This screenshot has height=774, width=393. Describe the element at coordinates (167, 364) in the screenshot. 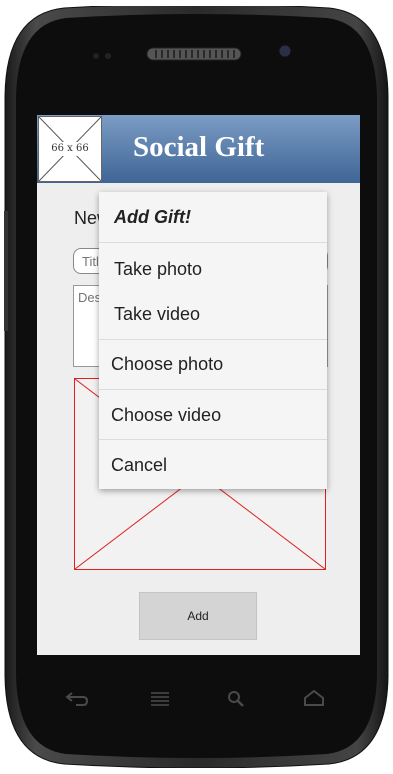

I see `menu-item-label: Choose photo` at that location.